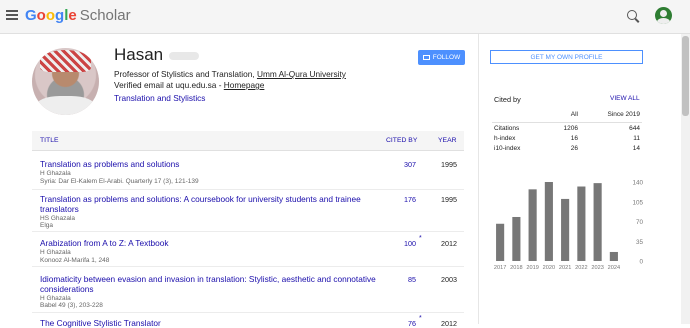  I want to click on view-all-link: VIEW ALL, so click(625, 98).